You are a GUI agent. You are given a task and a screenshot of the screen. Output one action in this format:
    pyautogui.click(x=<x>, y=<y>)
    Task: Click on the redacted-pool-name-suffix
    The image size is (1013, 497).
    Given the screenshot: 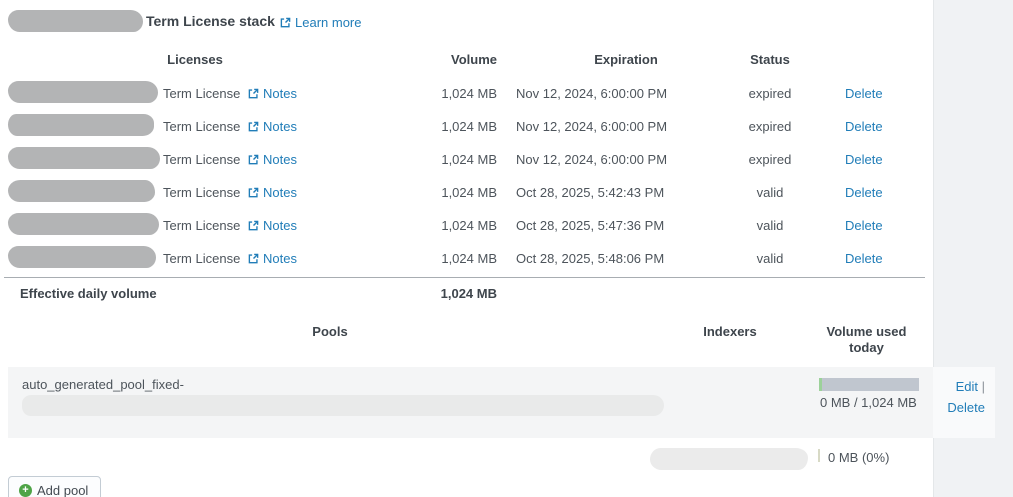 What is the action you would take?
    pyautogui.click(x=343, y=405)
    